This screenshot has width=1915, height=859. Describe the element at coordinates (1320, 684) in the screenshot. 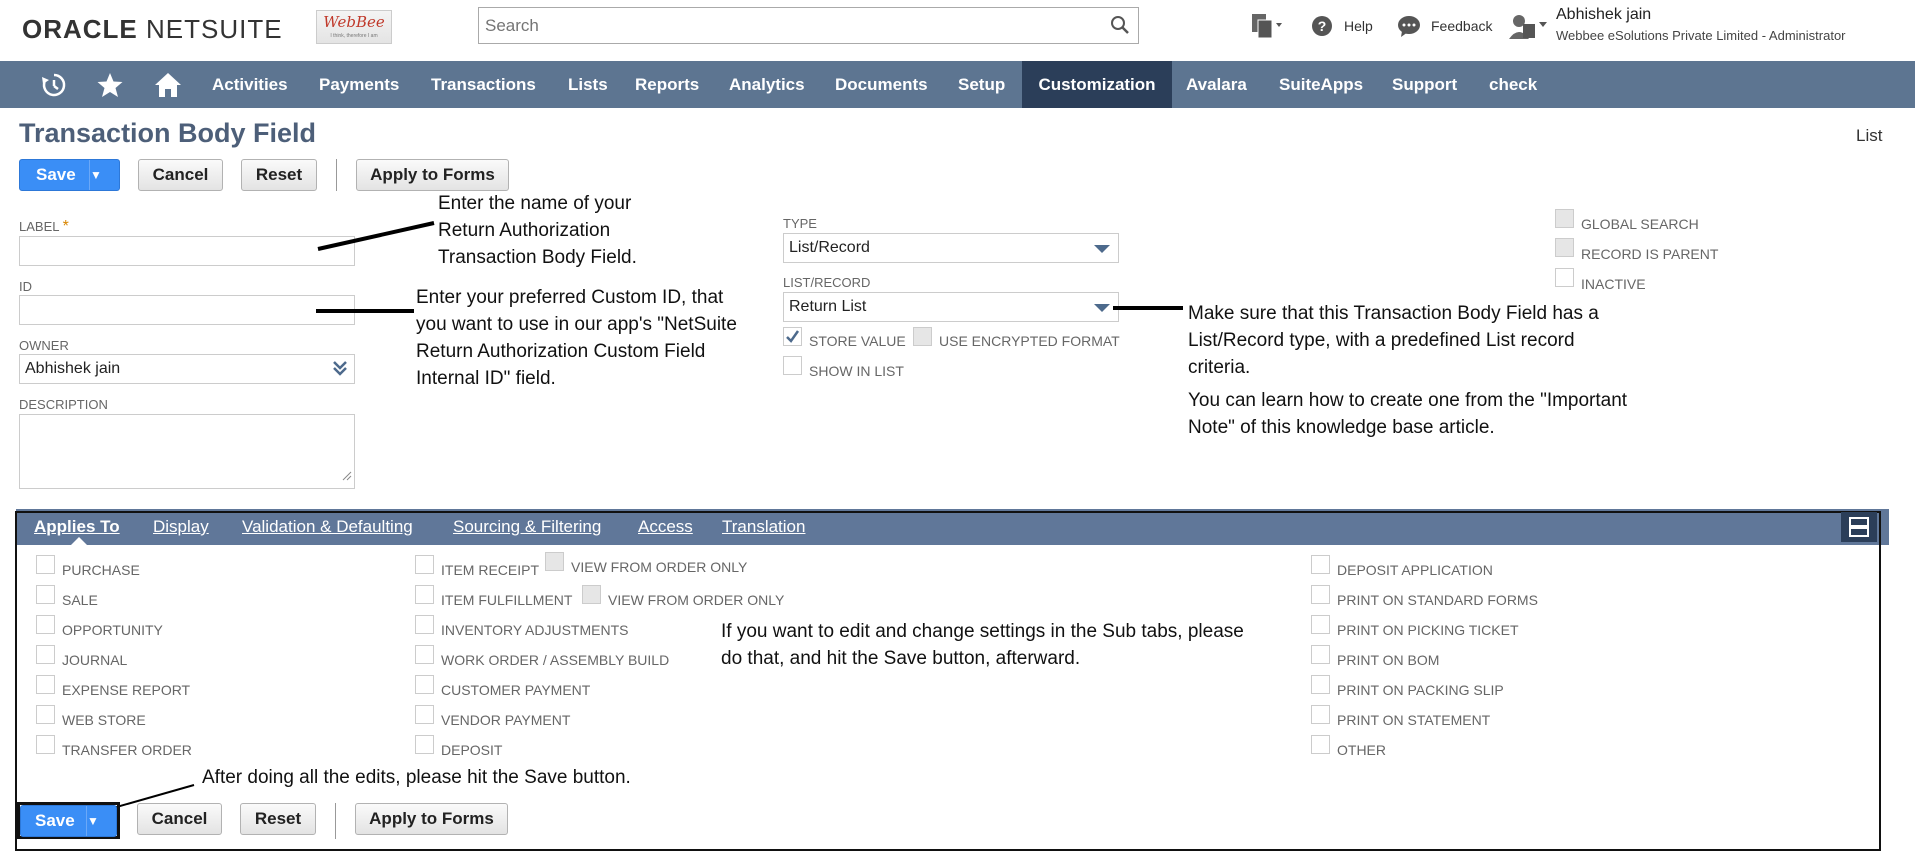

I see `print-on-packing-slip-checkbox` at that location.